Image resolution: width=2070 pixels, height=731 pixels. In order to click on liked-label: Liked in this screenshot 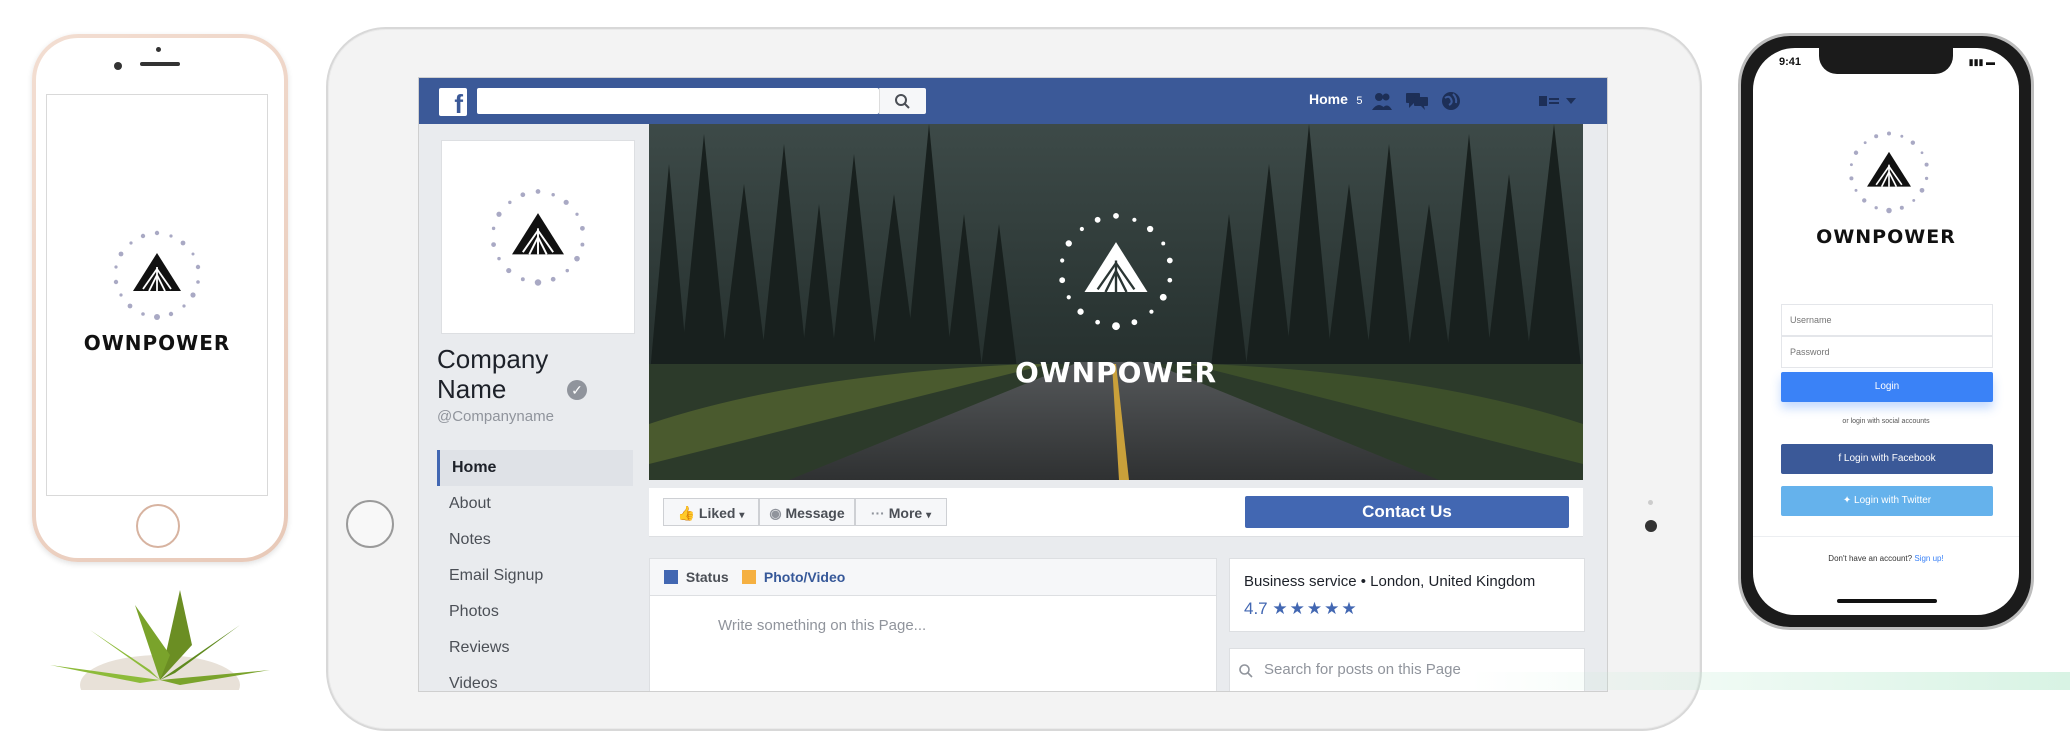, I will do `click(717, 513)`.